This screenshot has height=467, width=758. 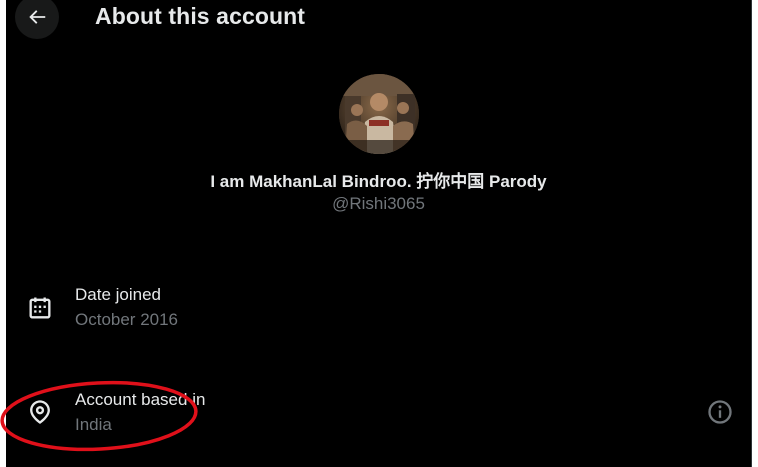 What do you see at coordinates (40, 308) in the screenshot?
I see `calendar-icon` at bounding box center [40, 308].